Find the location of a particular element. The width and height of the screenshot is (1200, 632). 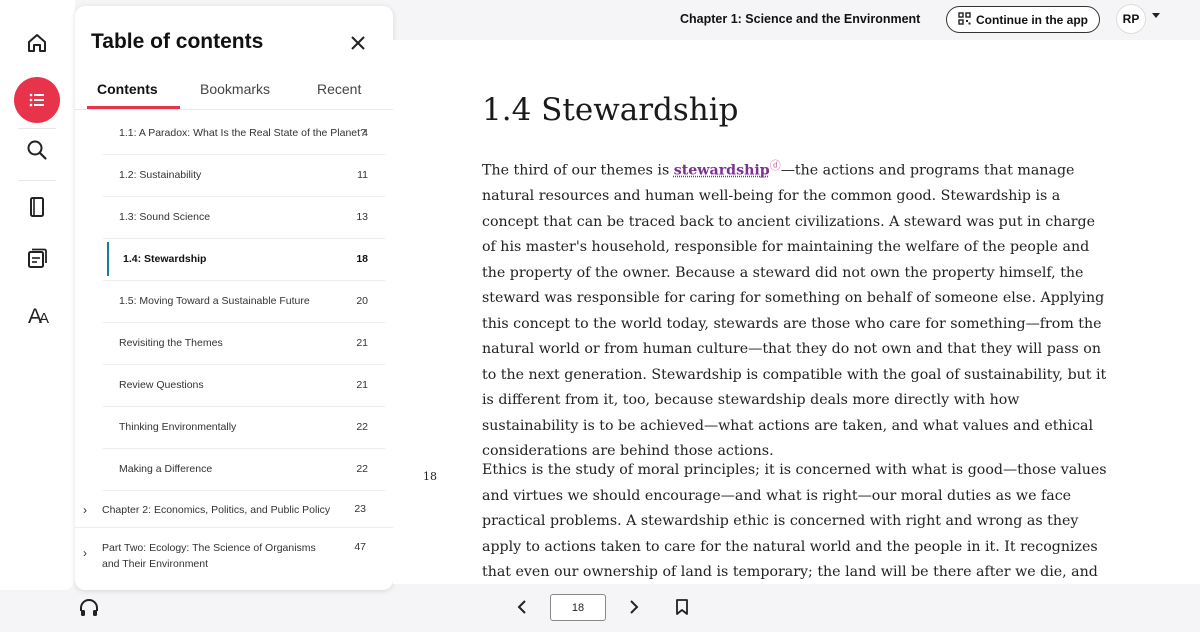

avatar: RP is located at coordinates (1131, 19).